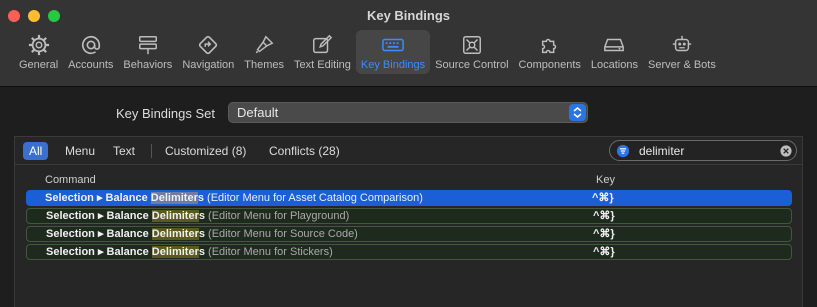 Image resolution: width=817 pixels, height=307 pixels. Describe the element at coordinates (269, 252) in the screenshot. I see `command-context: (Editor Menu for Stickers)` at that location.